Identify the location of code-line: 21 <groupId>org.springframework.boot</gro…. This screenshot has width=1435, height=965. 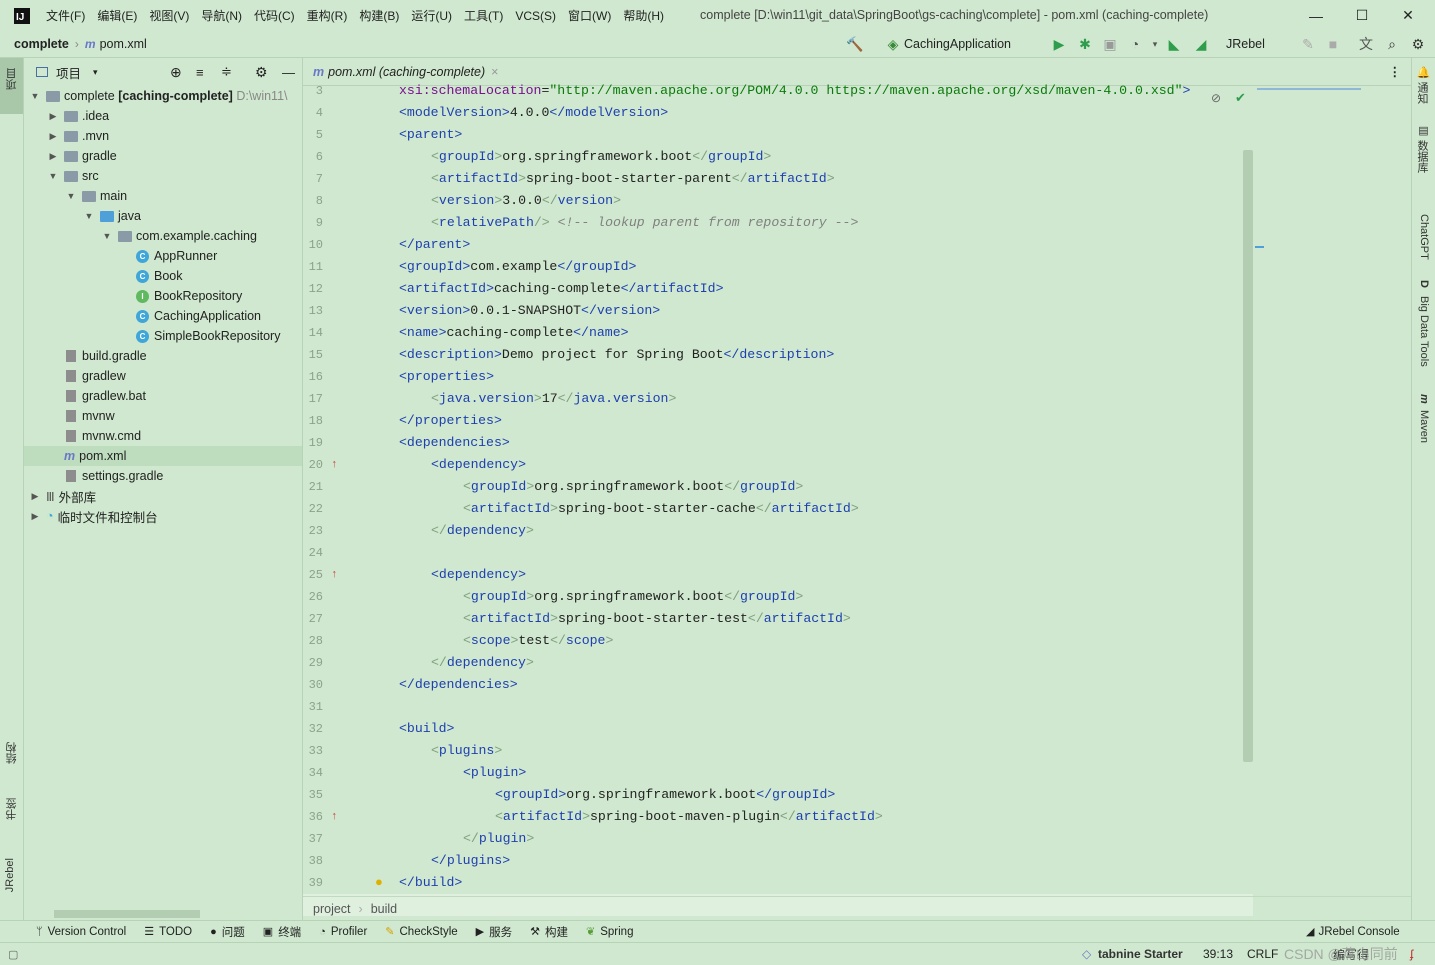
(778, 487).